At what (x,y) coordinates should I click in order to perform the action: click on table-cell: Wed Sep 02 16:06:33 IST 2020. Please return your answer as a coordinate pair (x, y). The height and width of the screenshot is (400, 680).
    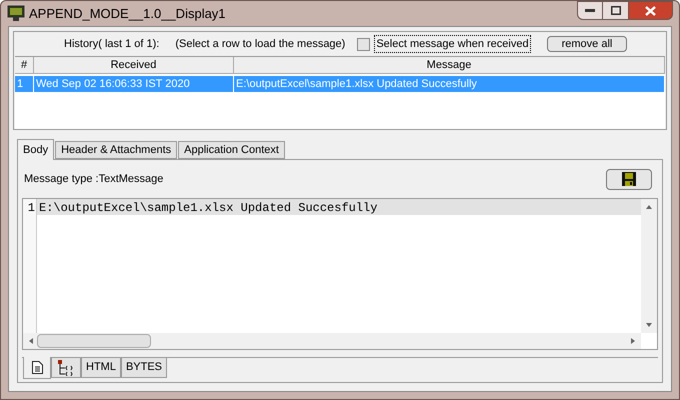
    Looking at the image, I should click on (134, 84).